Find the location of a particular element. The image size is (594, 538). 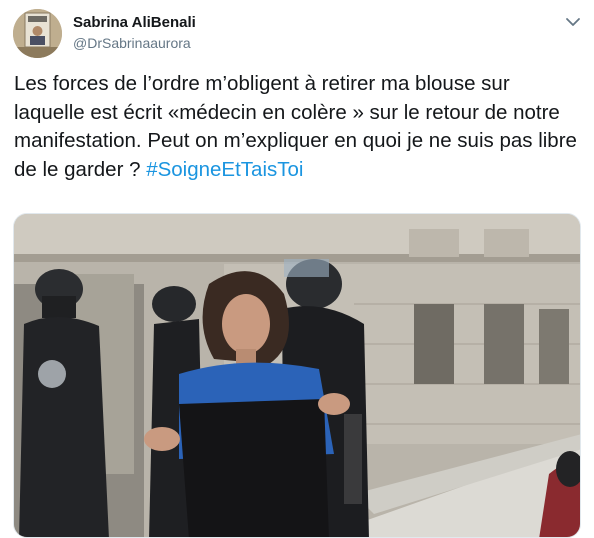

chevron-down-icon is located at coordinates (573, 22).